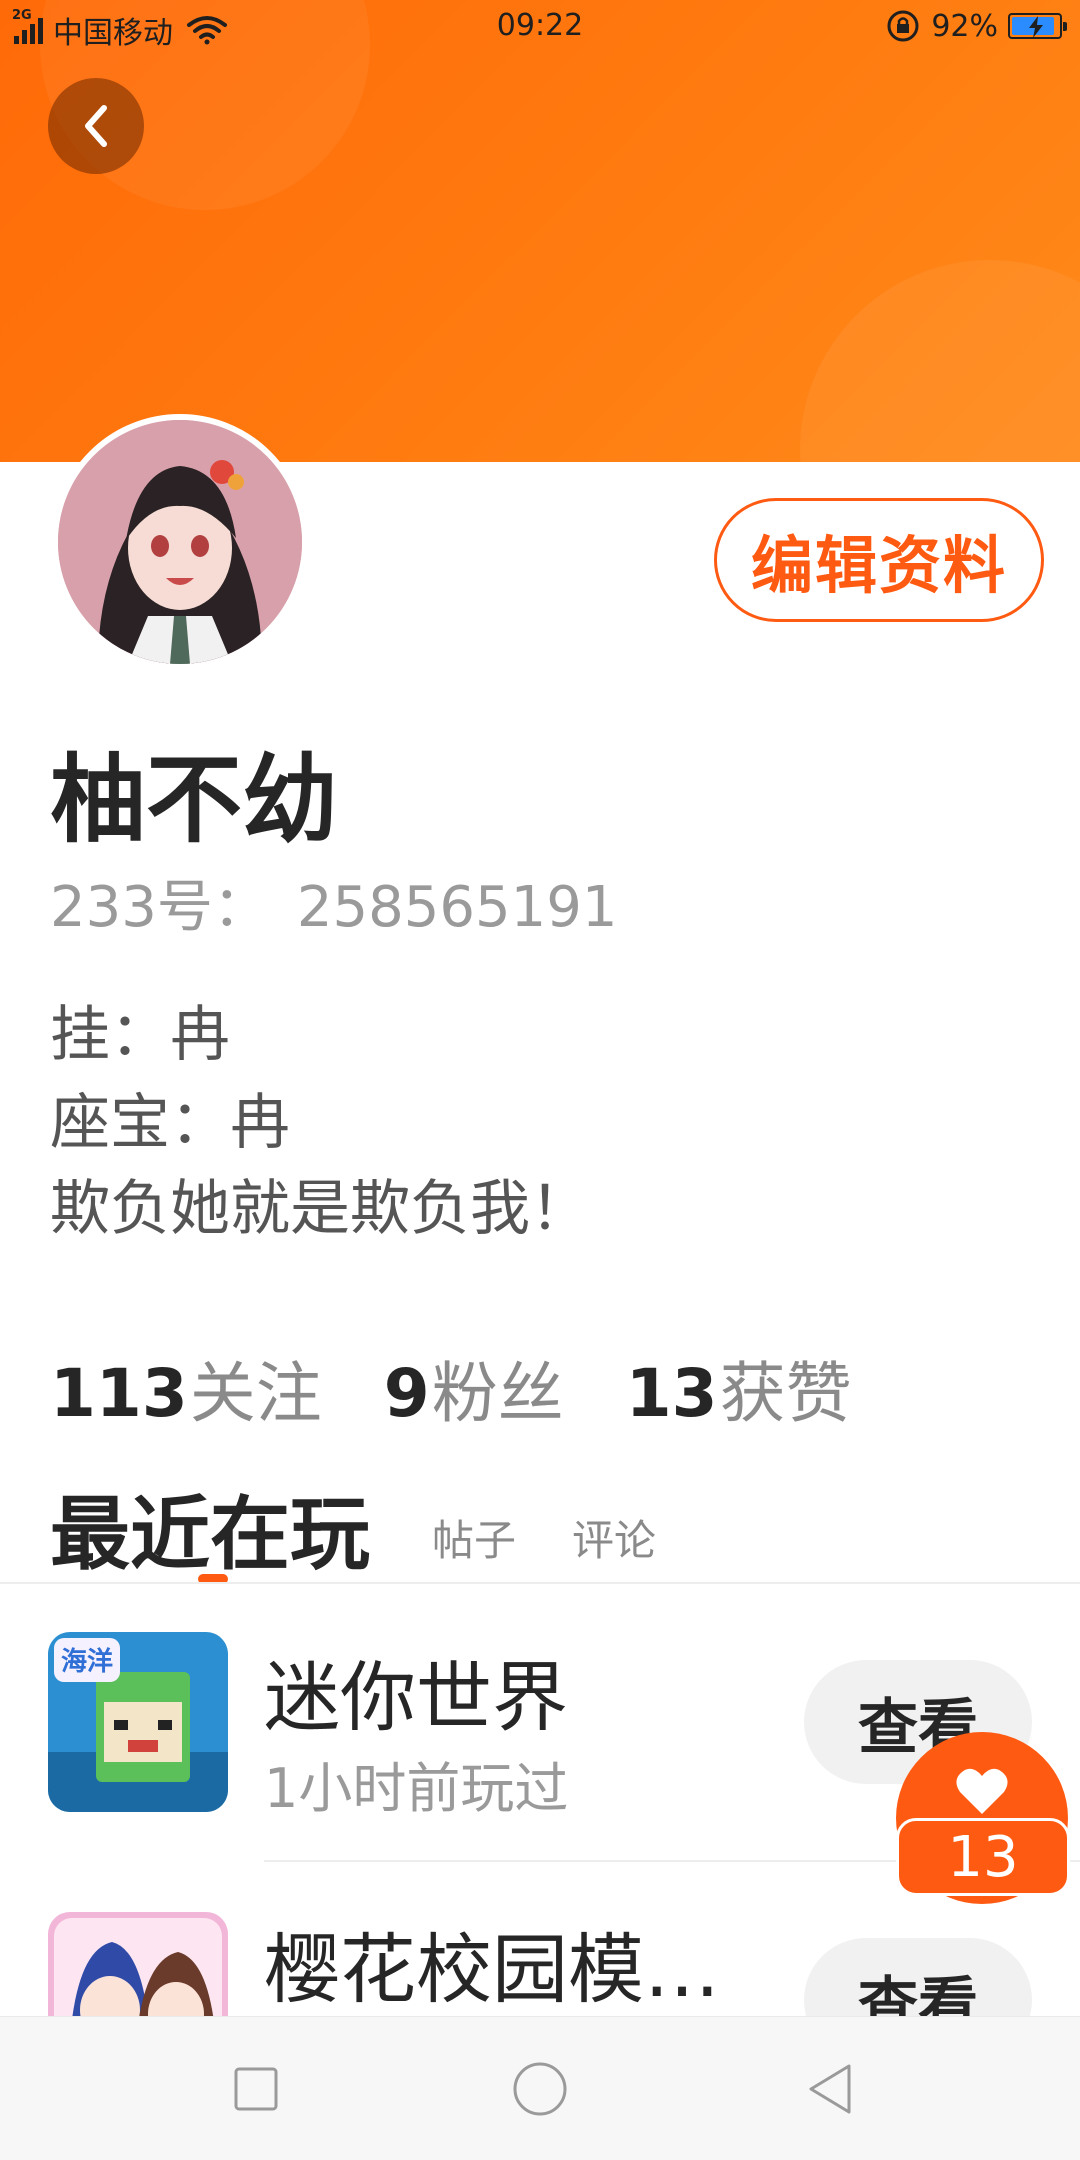 This screenshot has height=2160, width=1080. I want to click on avatar, so click(180, 542).